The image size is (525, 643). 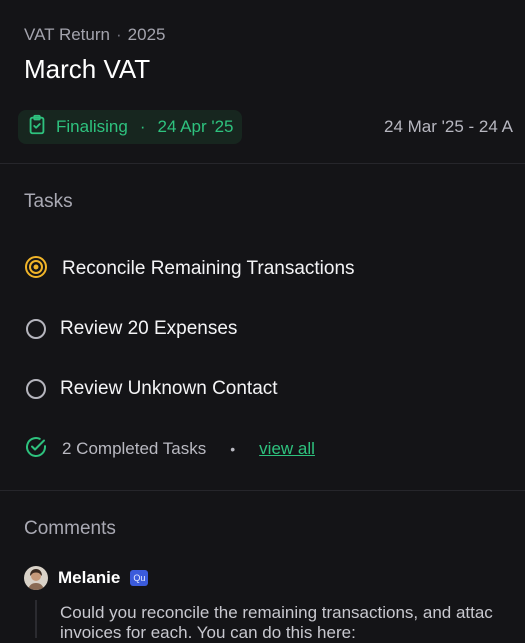 I want to click on page-subtitle: VAT Return · 2025, so click(x=94, y=35).